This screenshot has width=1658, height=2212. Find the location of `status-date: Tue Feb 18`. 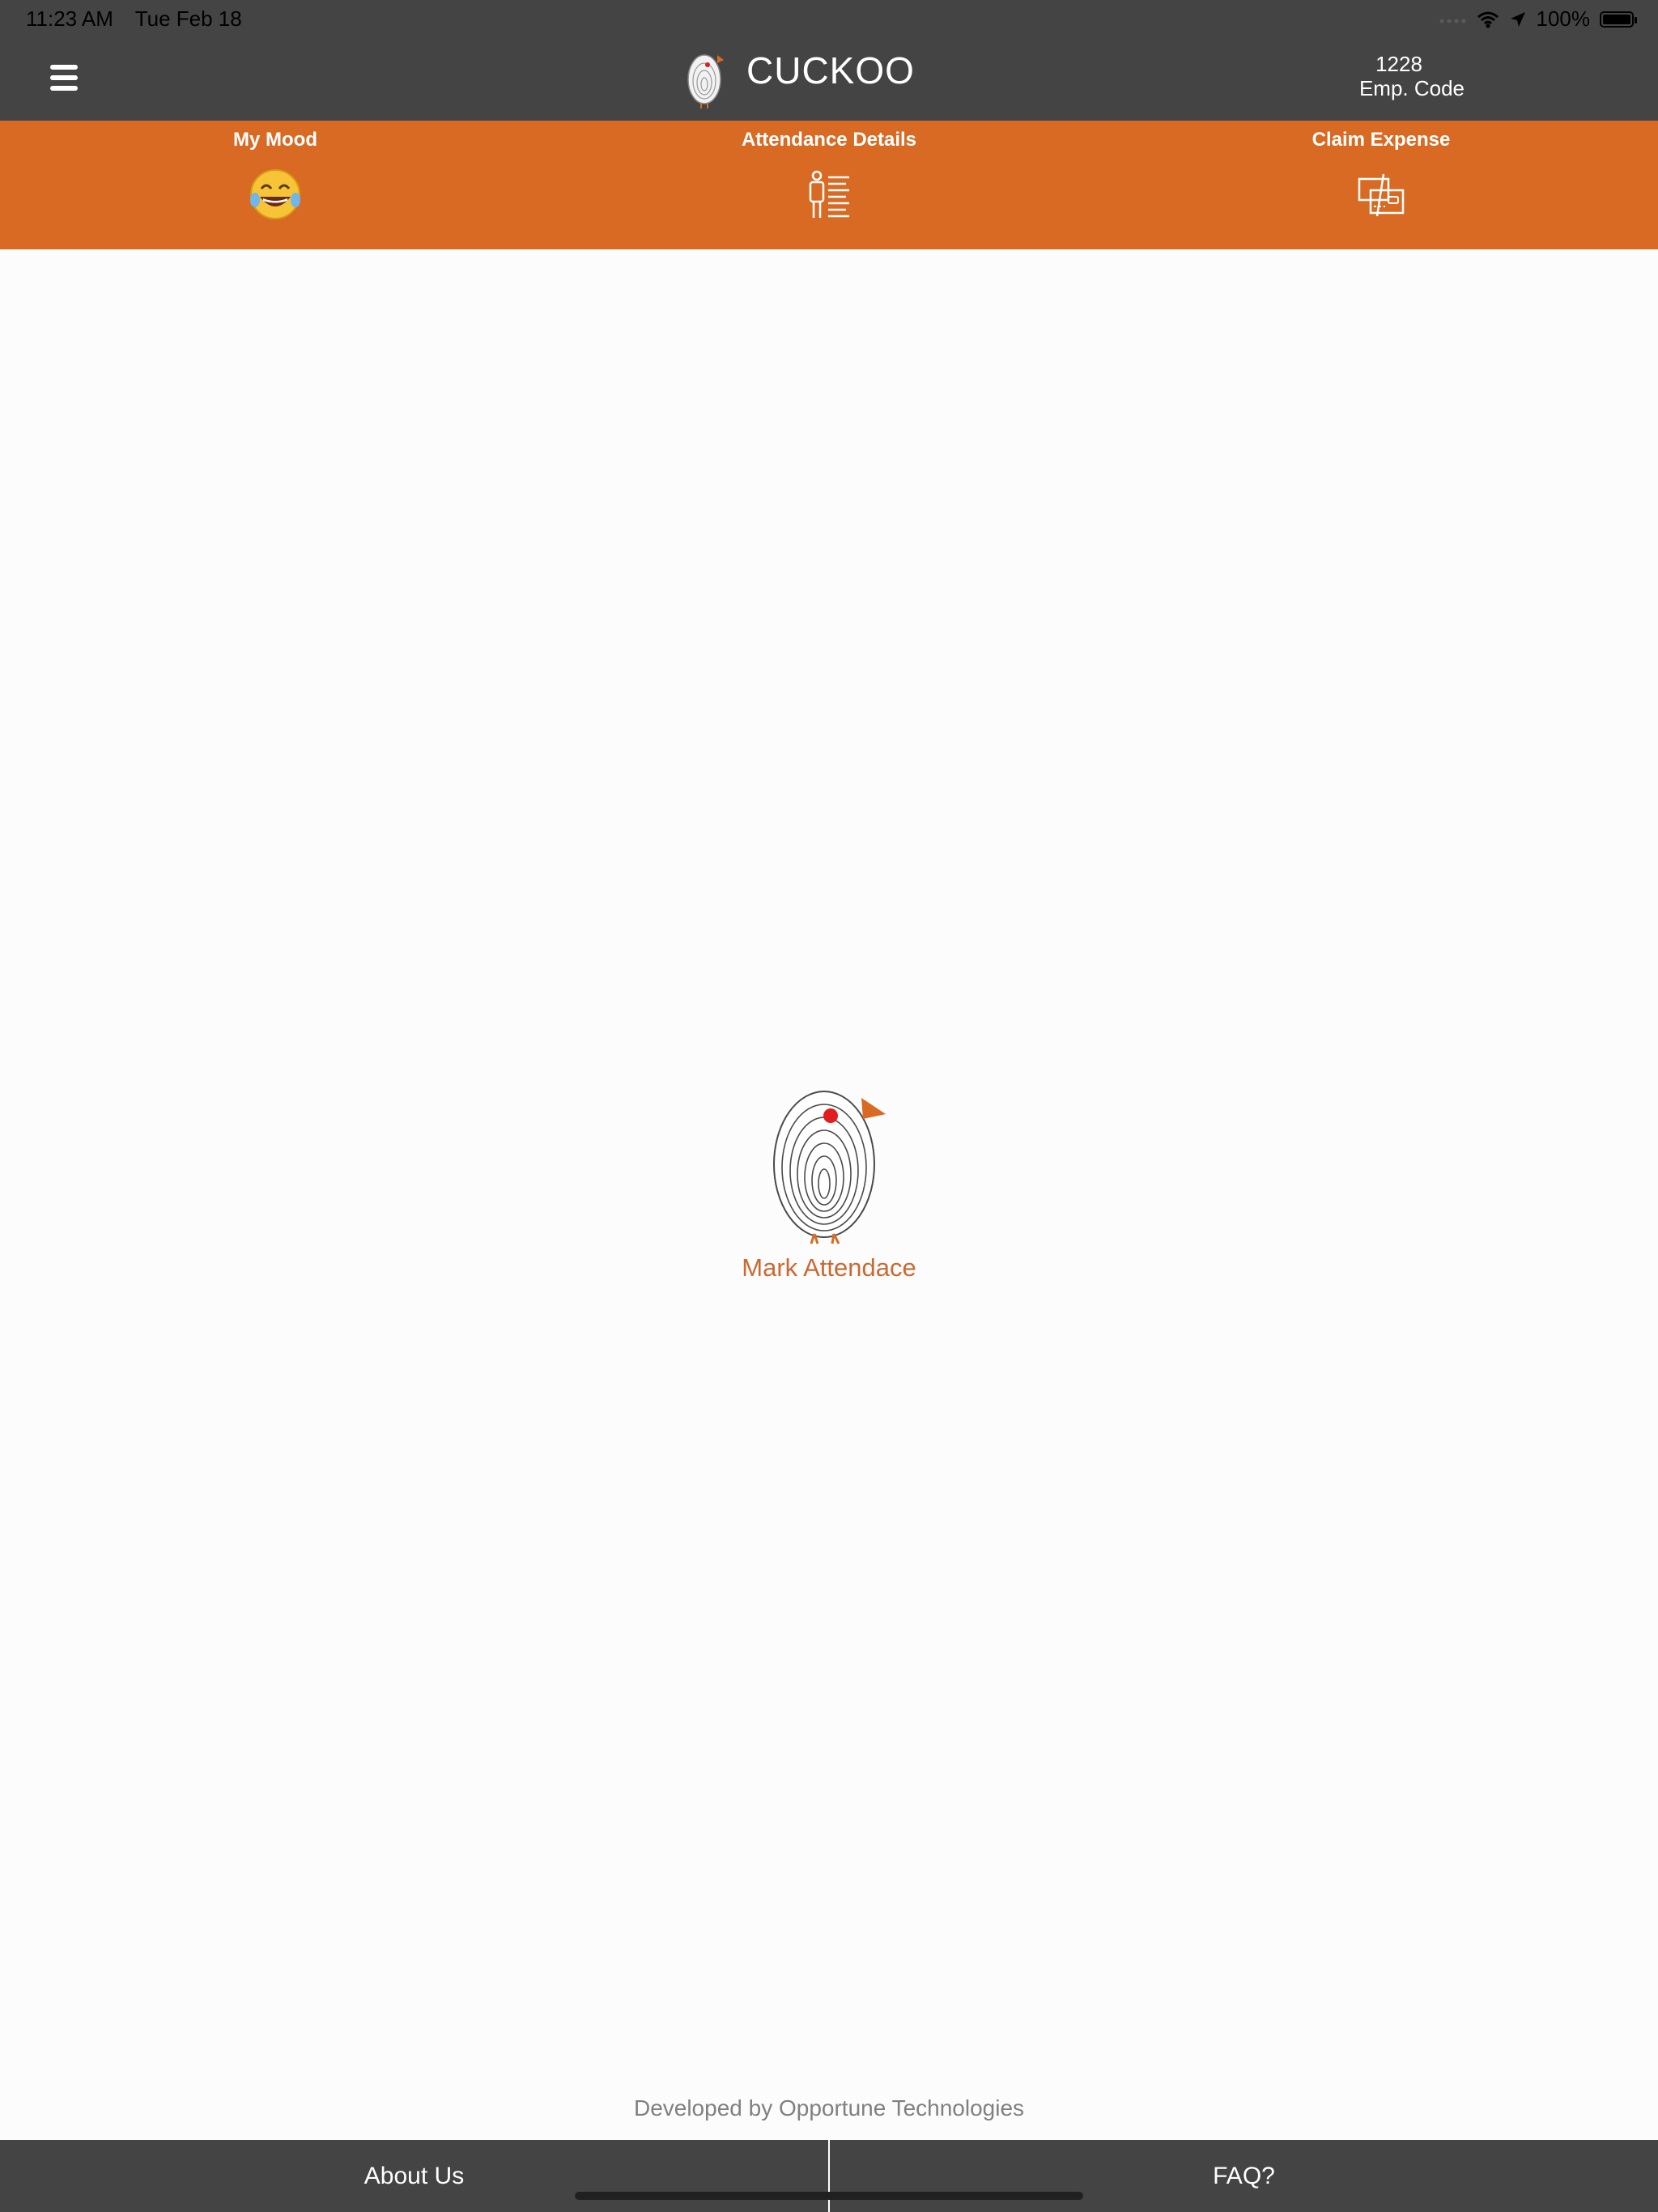

status-date: Tue Feb 18 is located at coordinates (188, 19).